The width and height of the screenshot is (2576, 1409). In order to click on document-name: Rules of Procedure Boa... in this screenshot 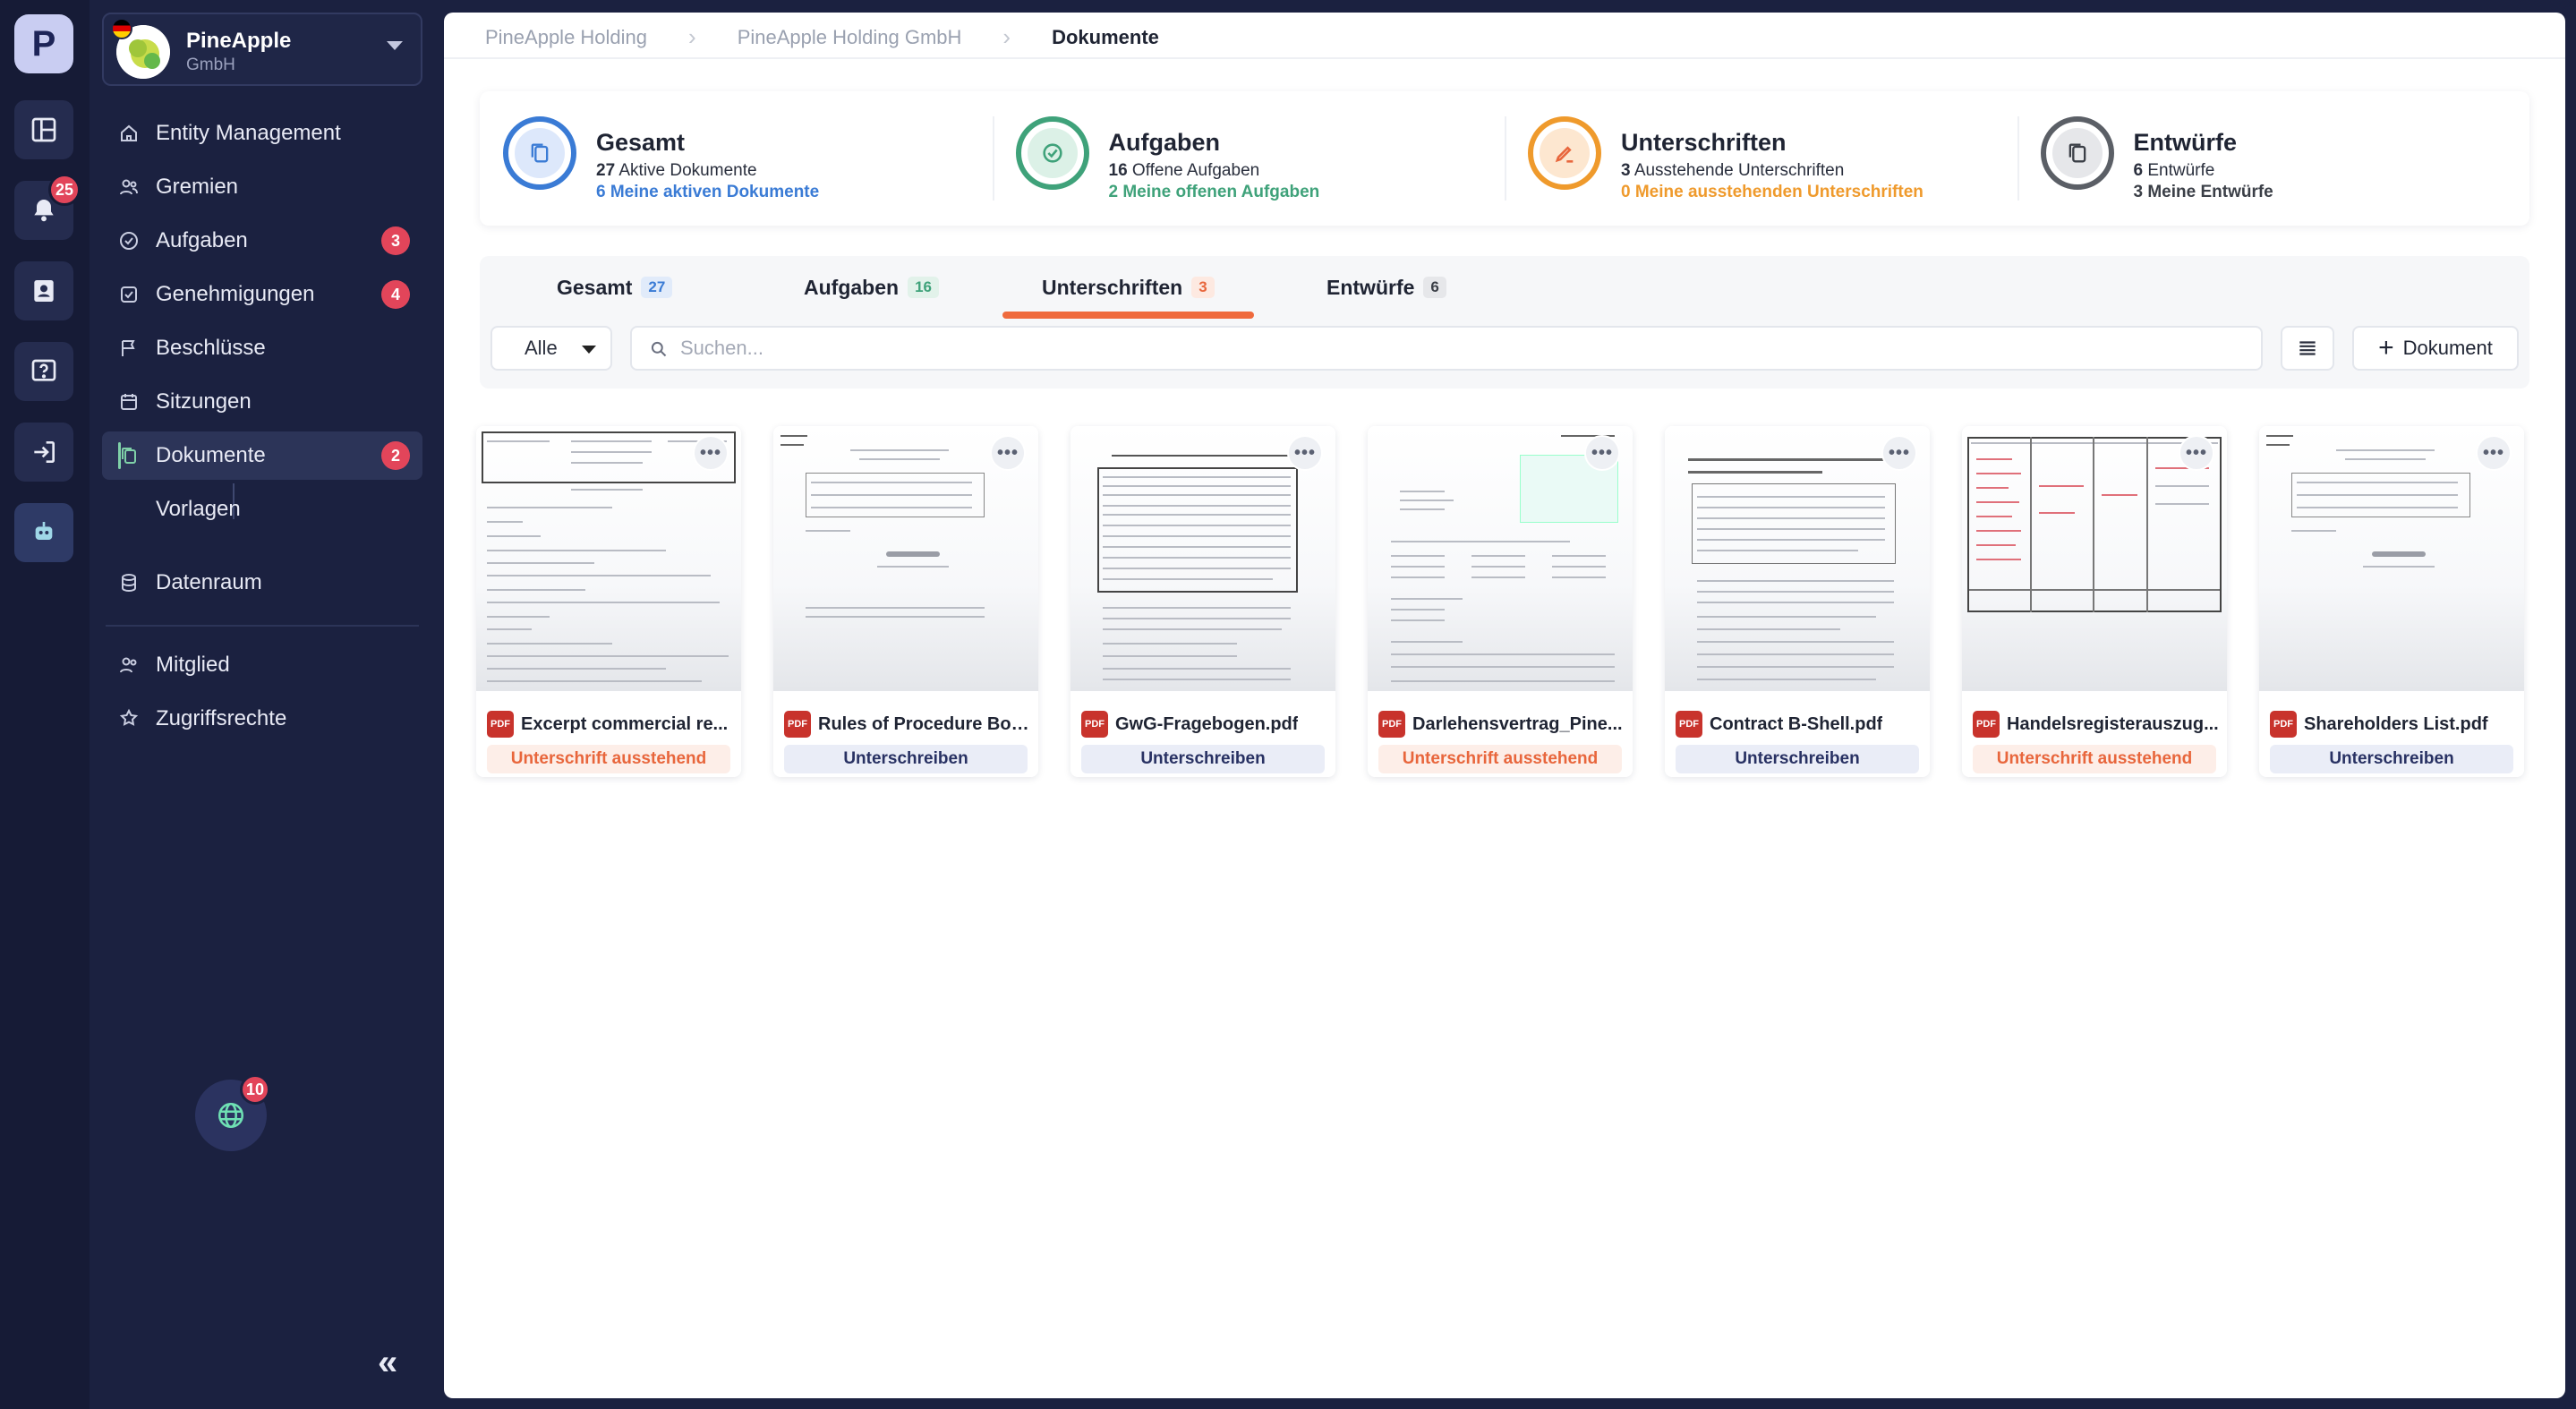, I will do `click(924, 724)`.